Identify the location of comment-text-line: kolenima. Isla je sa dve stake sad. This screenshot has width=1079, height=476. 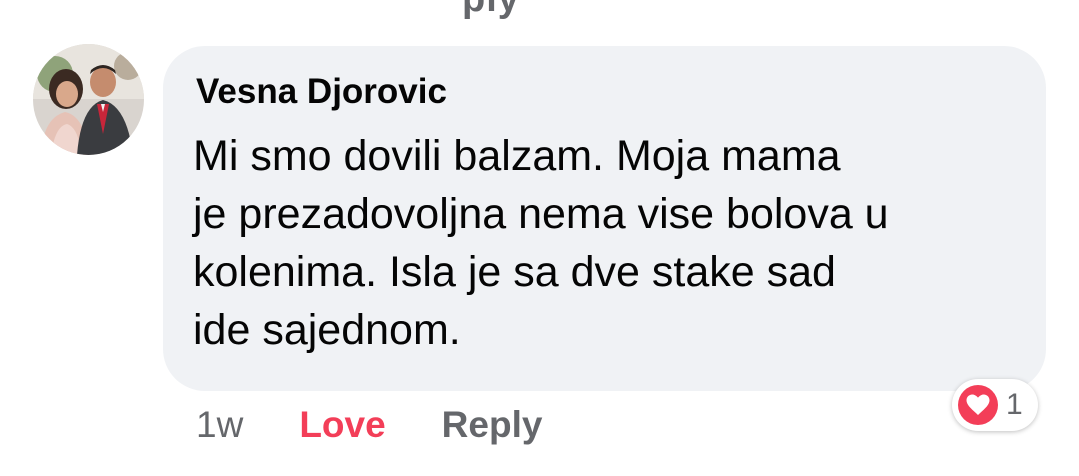
(514, 272).